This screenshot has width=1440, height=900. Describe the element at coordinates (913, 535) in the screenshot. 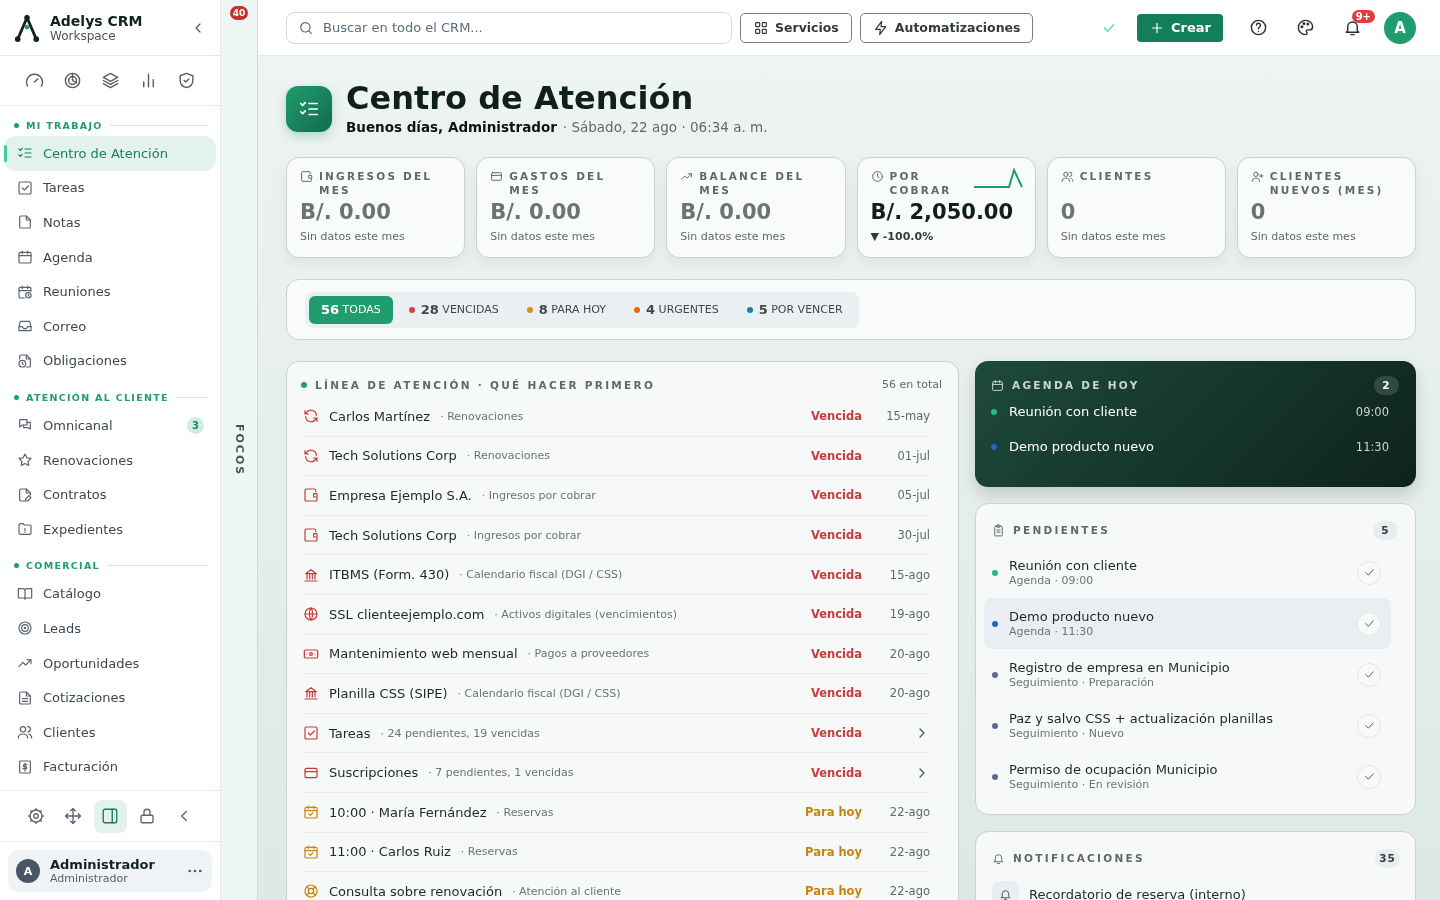

I see `due-date: 30-jul` at that location.